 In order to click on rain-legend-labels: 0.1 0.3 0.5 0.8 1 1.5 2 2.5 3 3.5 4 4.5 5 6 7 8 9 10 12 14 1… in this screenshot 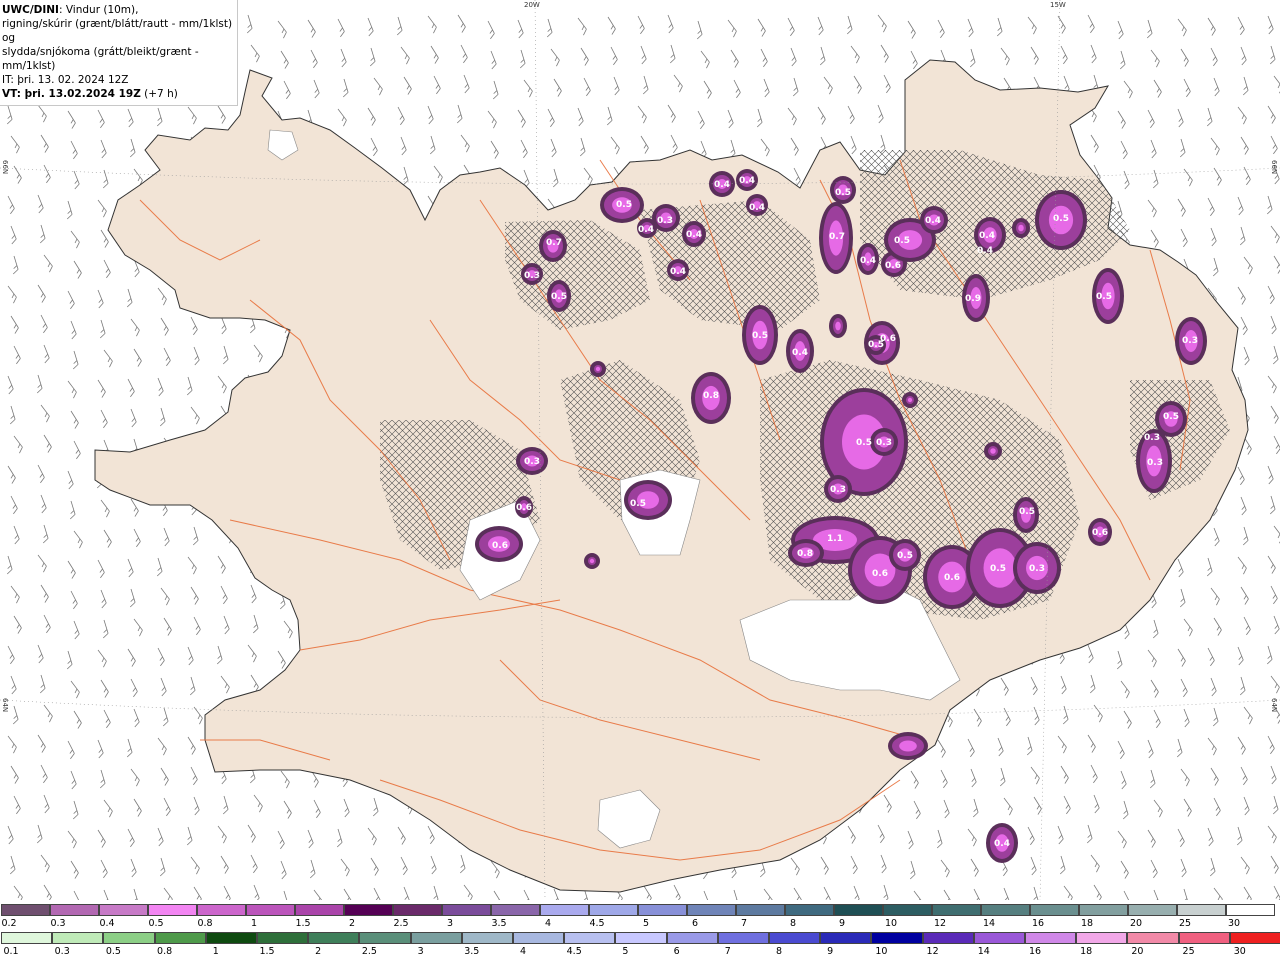, I will do `click(640, 952)`.